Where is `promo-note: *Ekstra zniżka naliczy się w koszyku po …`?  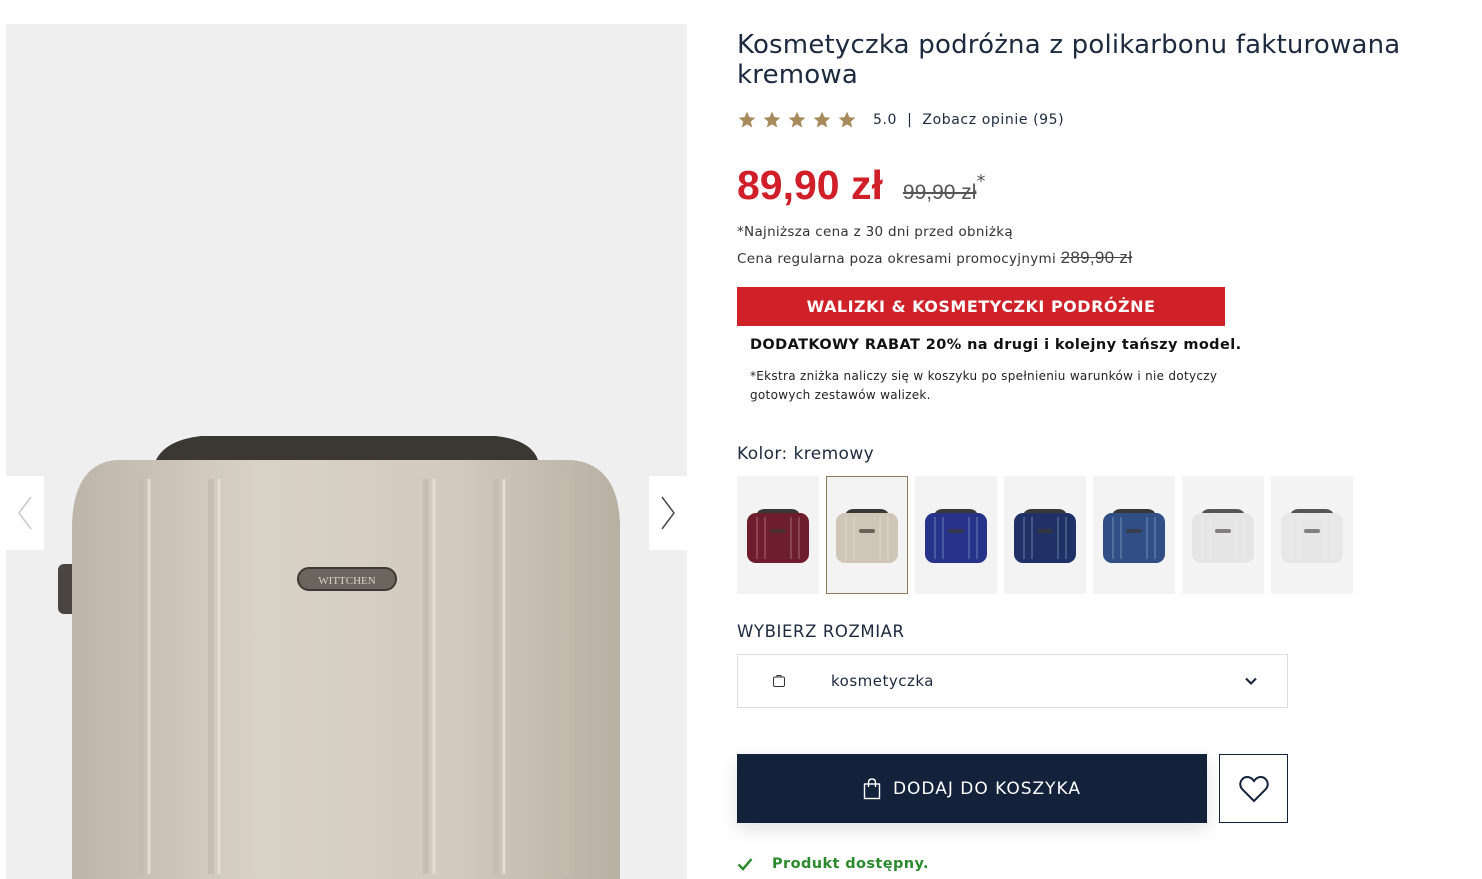 promo-note: *Ekstra zniżka naliczy się w koszyku po … is located at coordinates (984, 385).